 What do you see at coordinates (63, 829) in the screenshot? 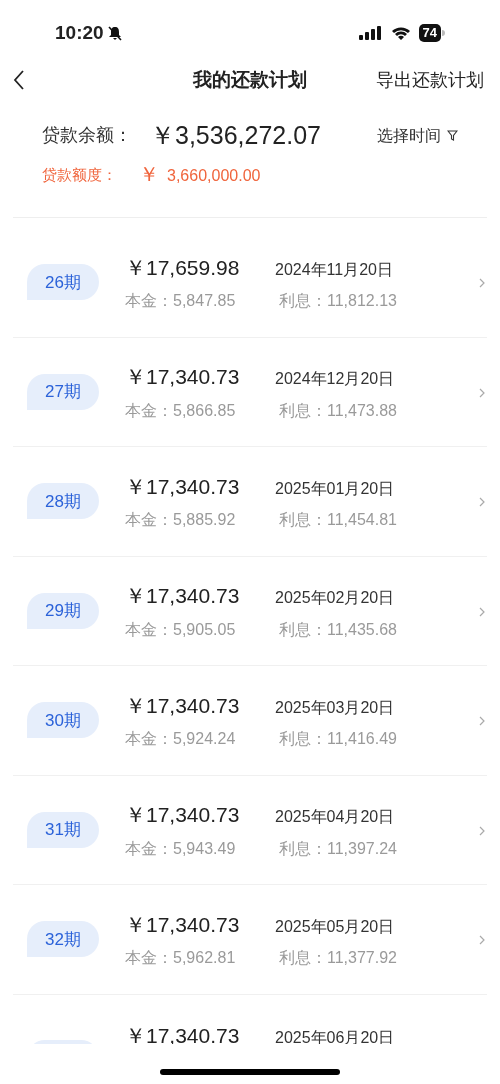
I see `period-badge: 31期` at bounding box center [63, 829].